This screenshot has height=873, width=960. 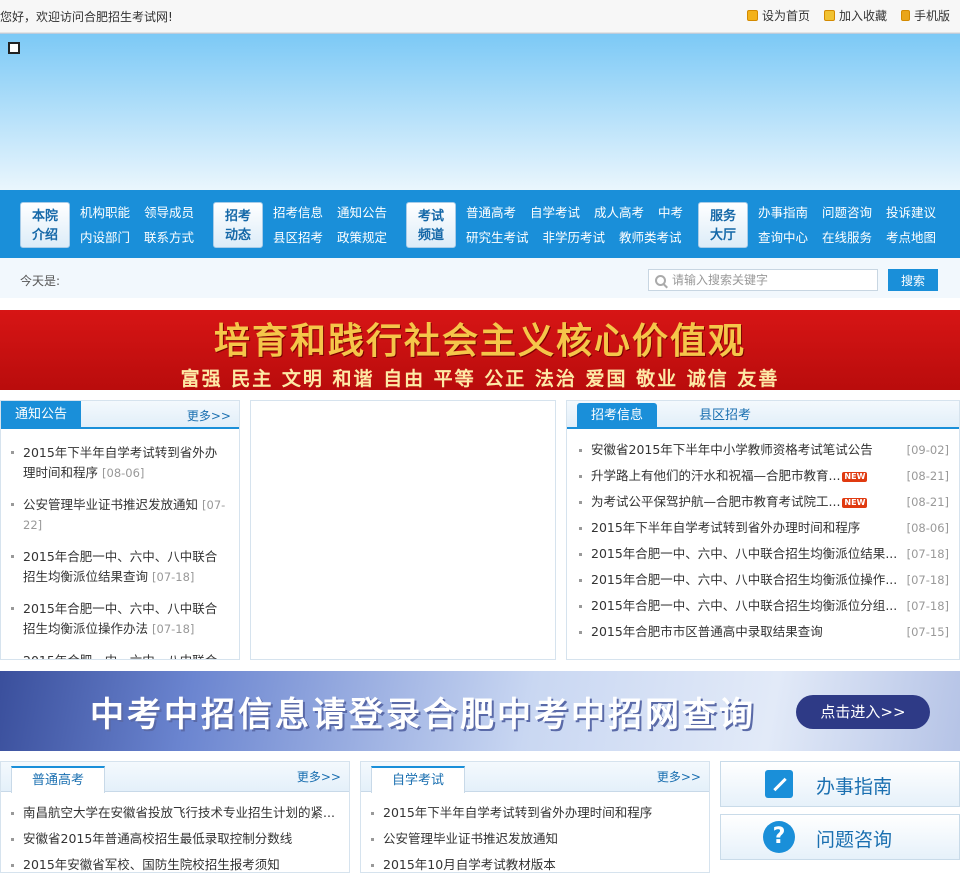 What do you see at coordinates (298, 237) in the screenshot?
I see `nav-link: 县区招考` at bounding box center [298, 237].